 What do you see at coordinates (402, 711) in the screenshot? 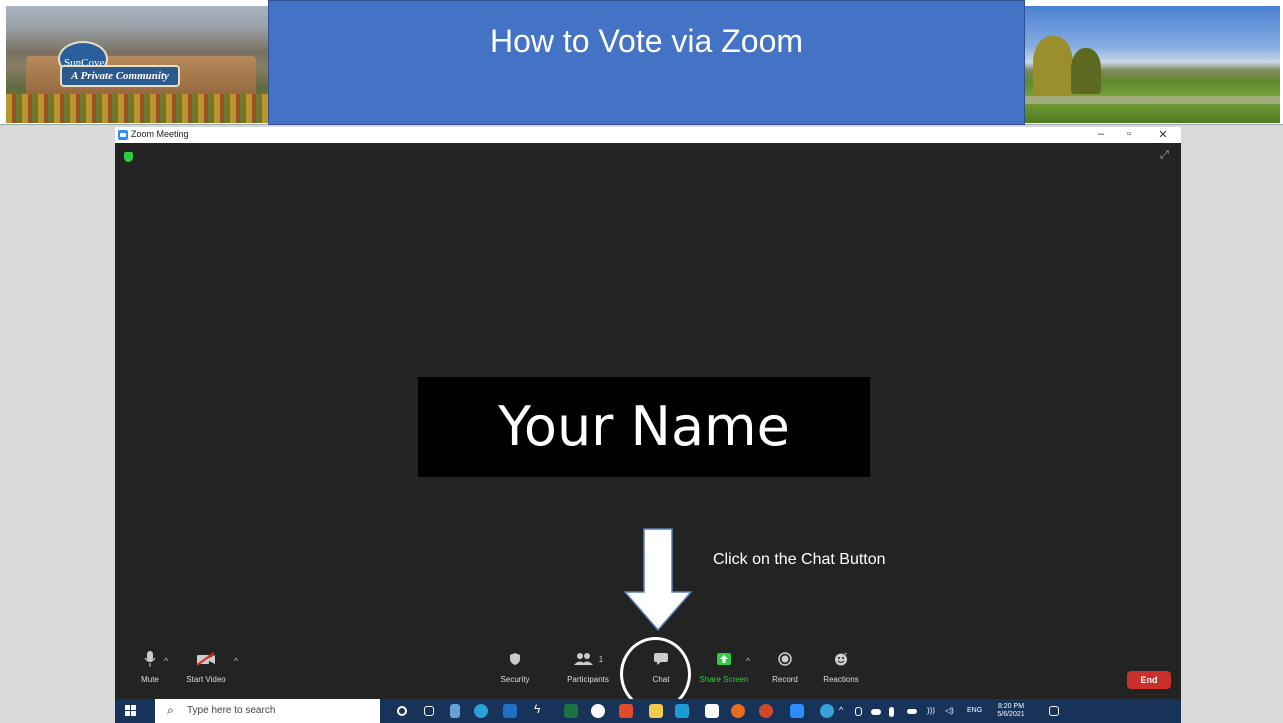
I see `cortana-icon` at bounding box center [402, 711].